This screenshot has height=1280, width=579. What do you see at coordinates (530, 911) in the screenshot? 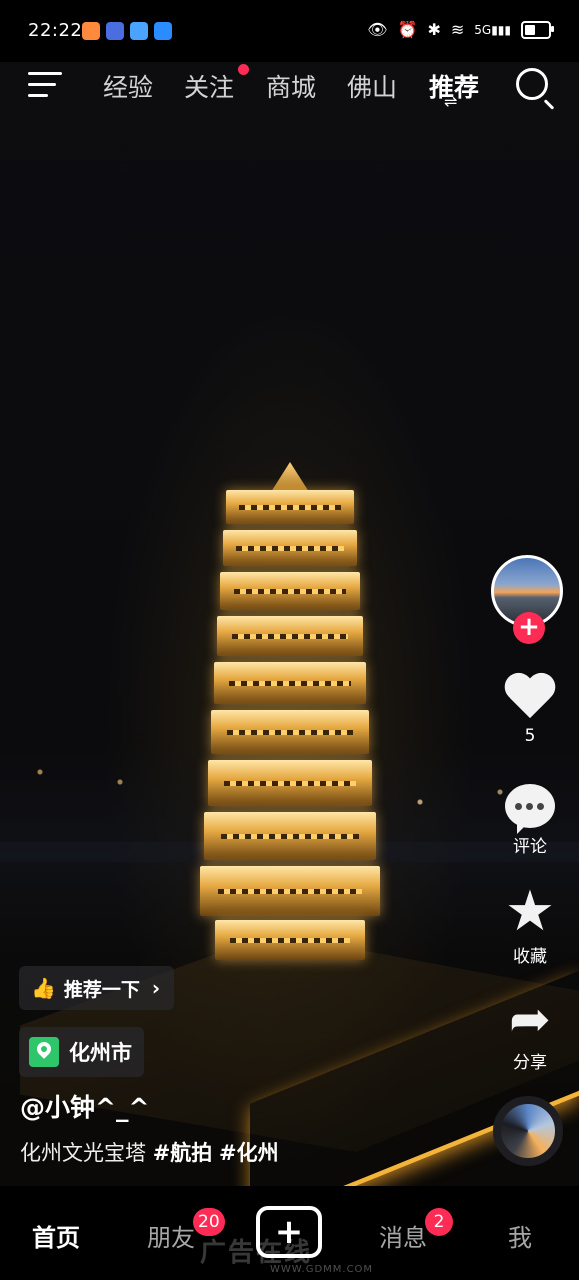
I see `star-icon: ★` at bounding box center [530, 911].